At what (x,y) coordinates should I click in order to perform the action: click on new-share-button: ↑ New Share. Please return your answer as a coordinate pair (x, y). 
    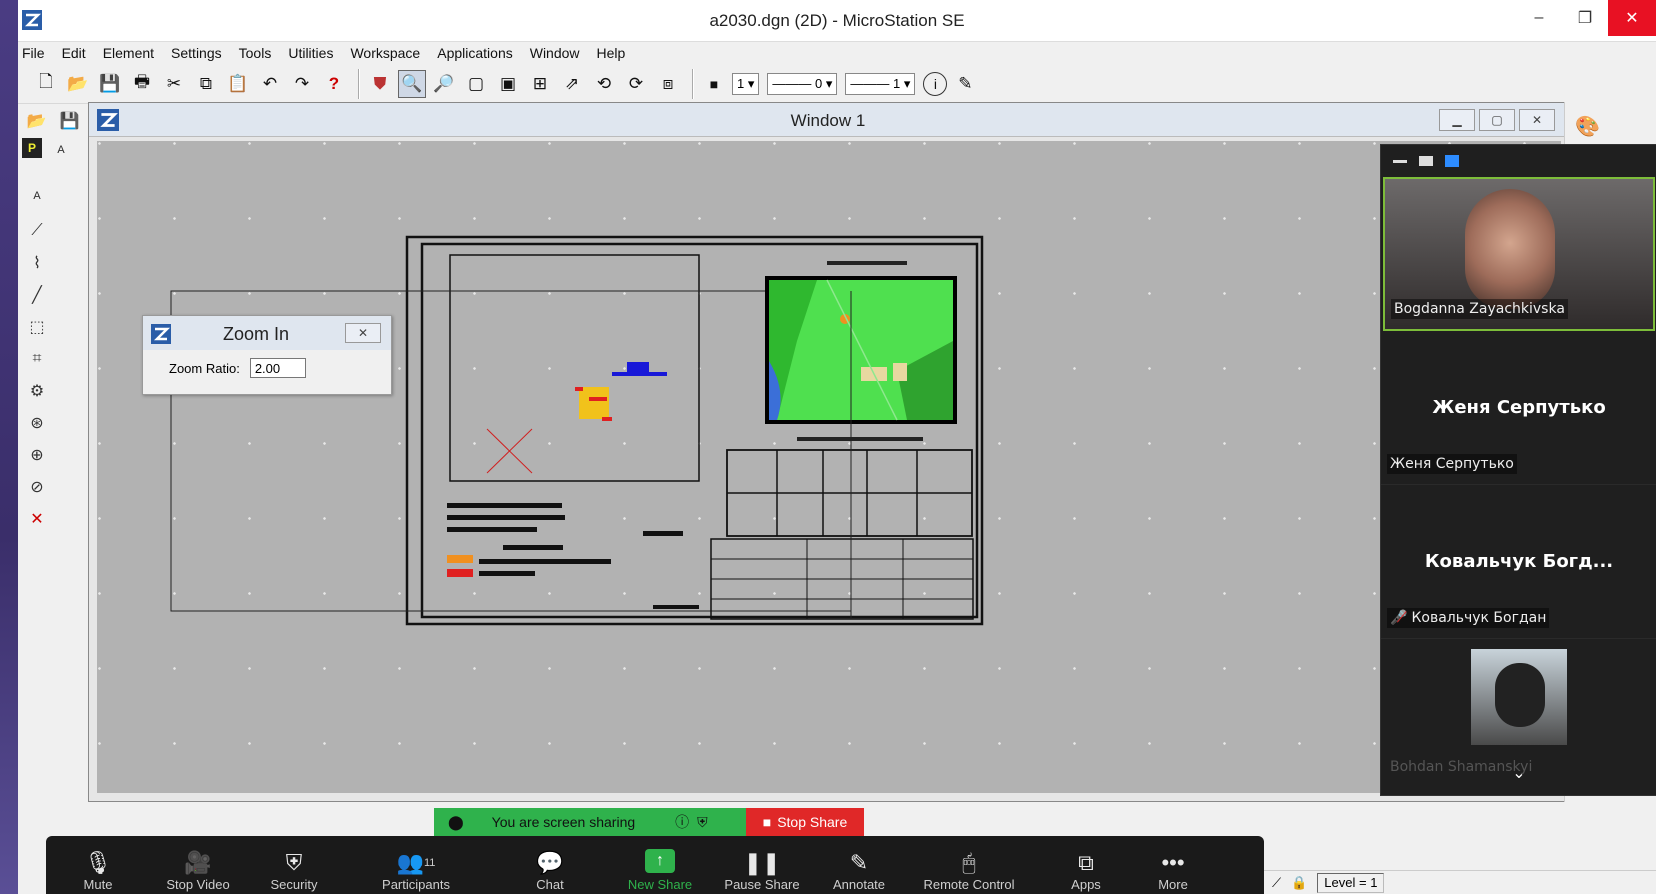
    Looking at the image, I should click on (660, 865).